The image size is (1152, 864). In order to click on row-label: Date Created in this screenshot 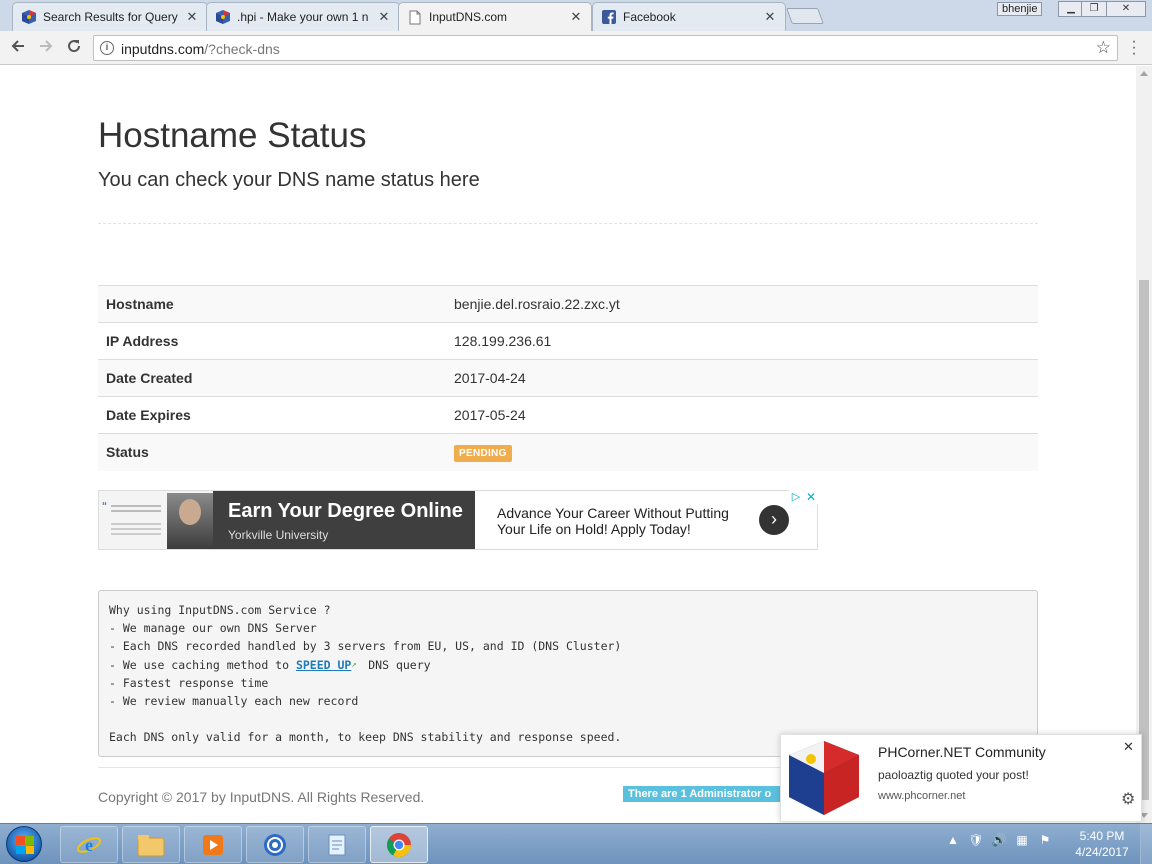, I will do `click(272, 378)`.